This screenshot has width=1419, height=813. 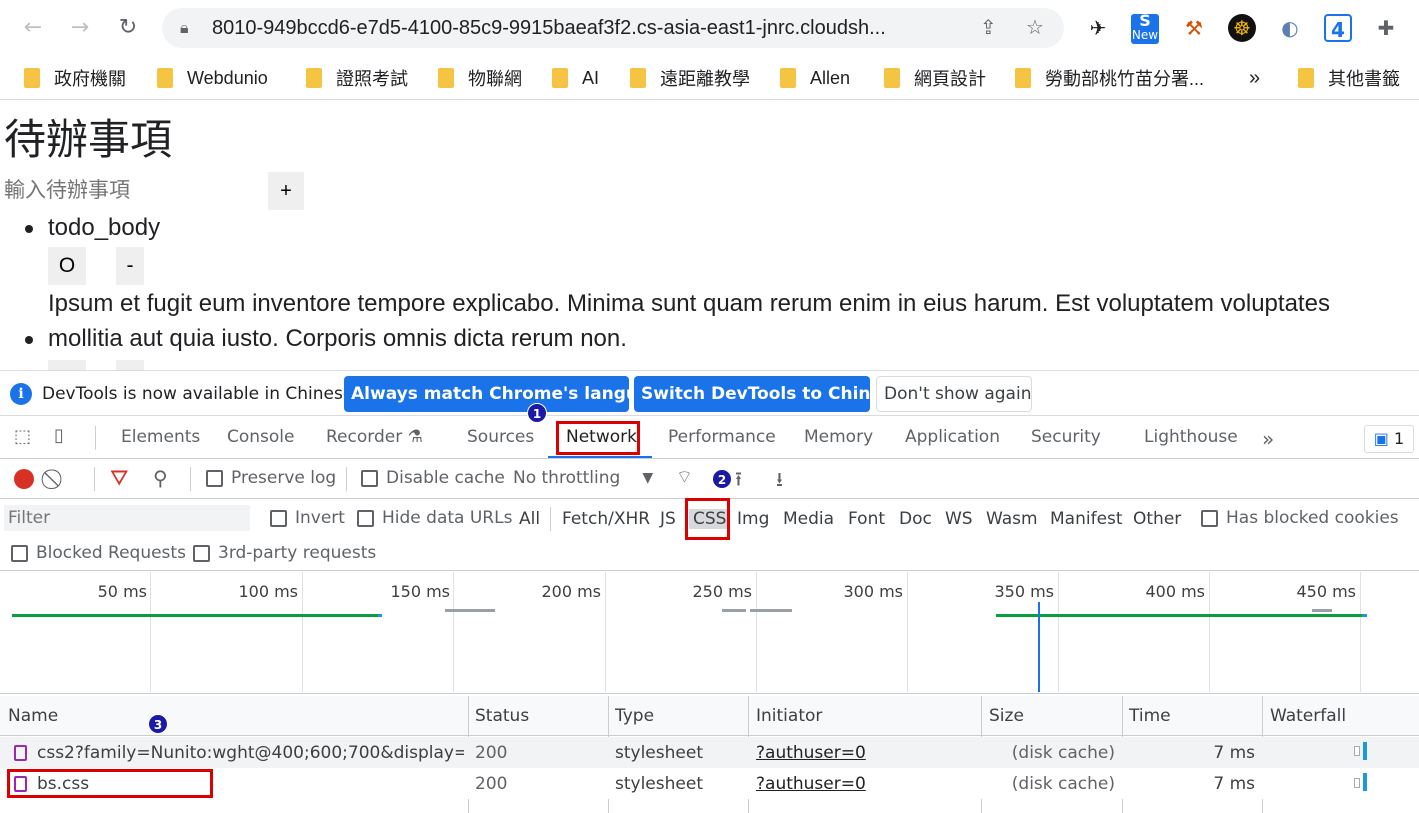 What do you see at coordinates (1066, 437) in the screenshot?
I see `tab-security: Security` at bounding box center [1066, 437].